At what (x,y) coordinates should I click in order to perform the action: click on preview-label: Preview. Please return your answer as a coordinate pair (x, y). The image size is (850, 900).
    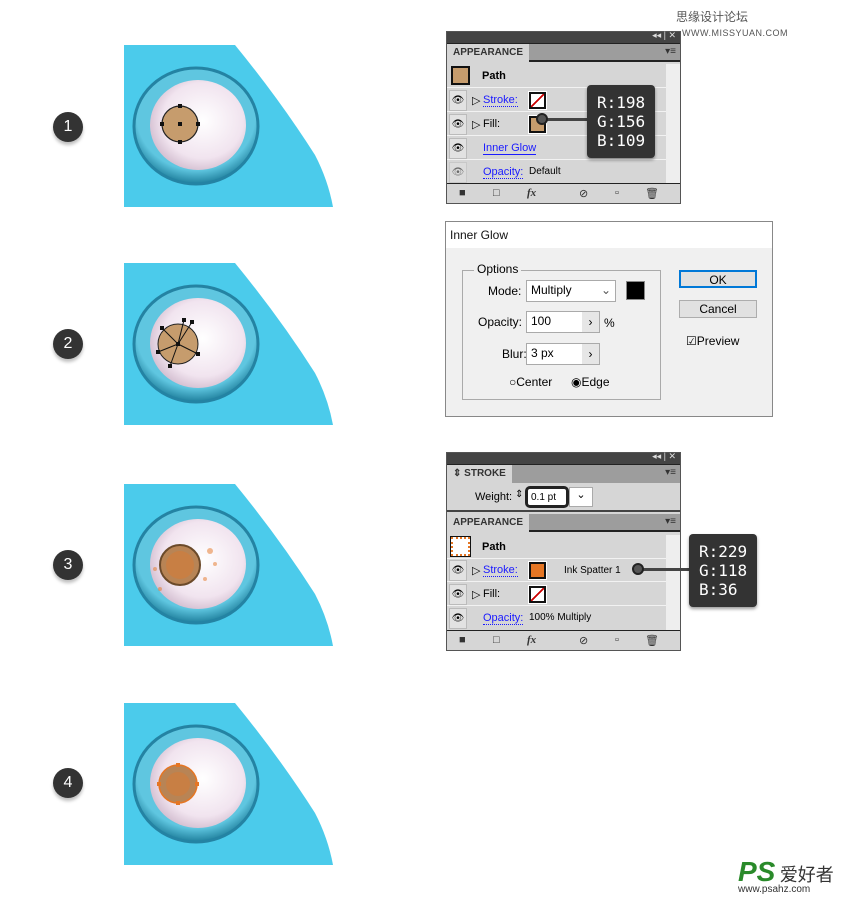
    Looking at the image, I should click on (718, 341).